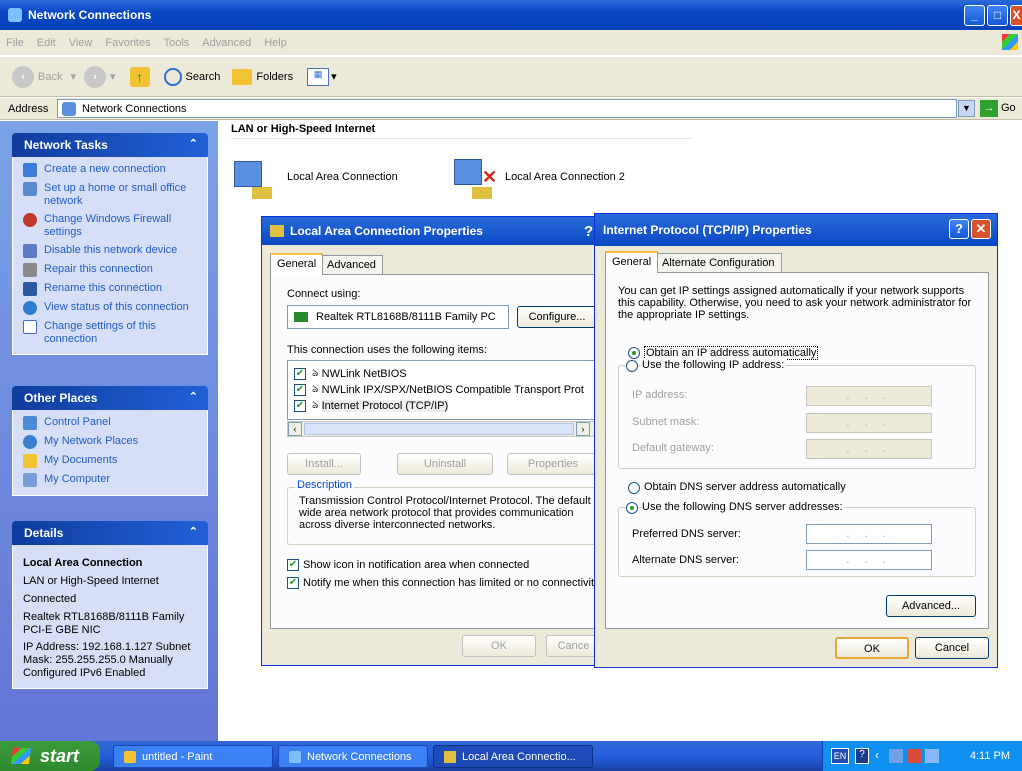 This screenshot has width=1022, height=771. Describe the element at coordinates (1008, 108) in the screenshot. I see `go-button: Go` at that location.